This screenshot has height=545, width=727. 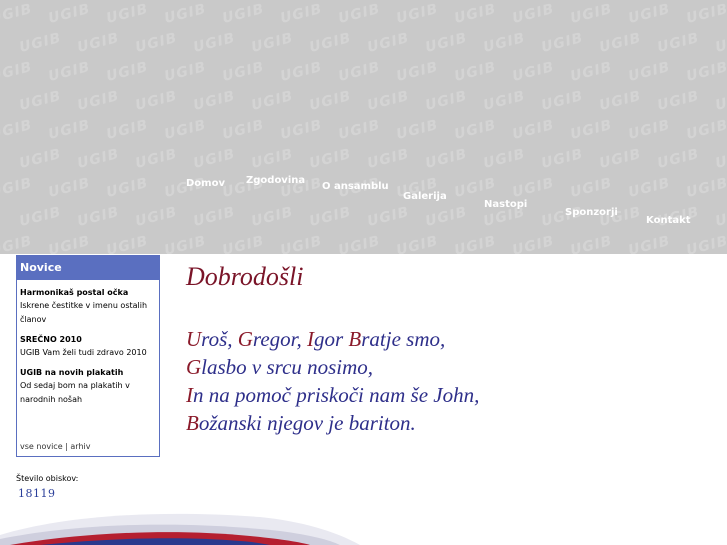 I want to click on page-title: Dobrodošli, so click(x=245, y=276).